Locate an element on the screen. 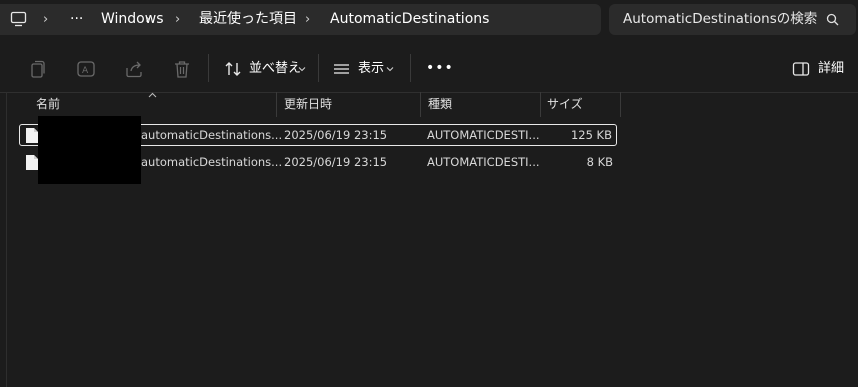 This screenshot has height=387, width=858. command-bar: A 並べ替え 表示 ••• 詳細 is located at coordinates (429, 69).